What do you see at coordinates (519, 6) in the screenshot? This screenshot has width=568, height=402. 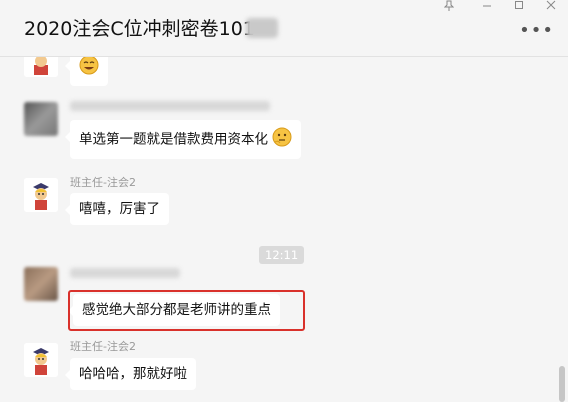 I see `maximize-icon` at bounding box center [519, 6].